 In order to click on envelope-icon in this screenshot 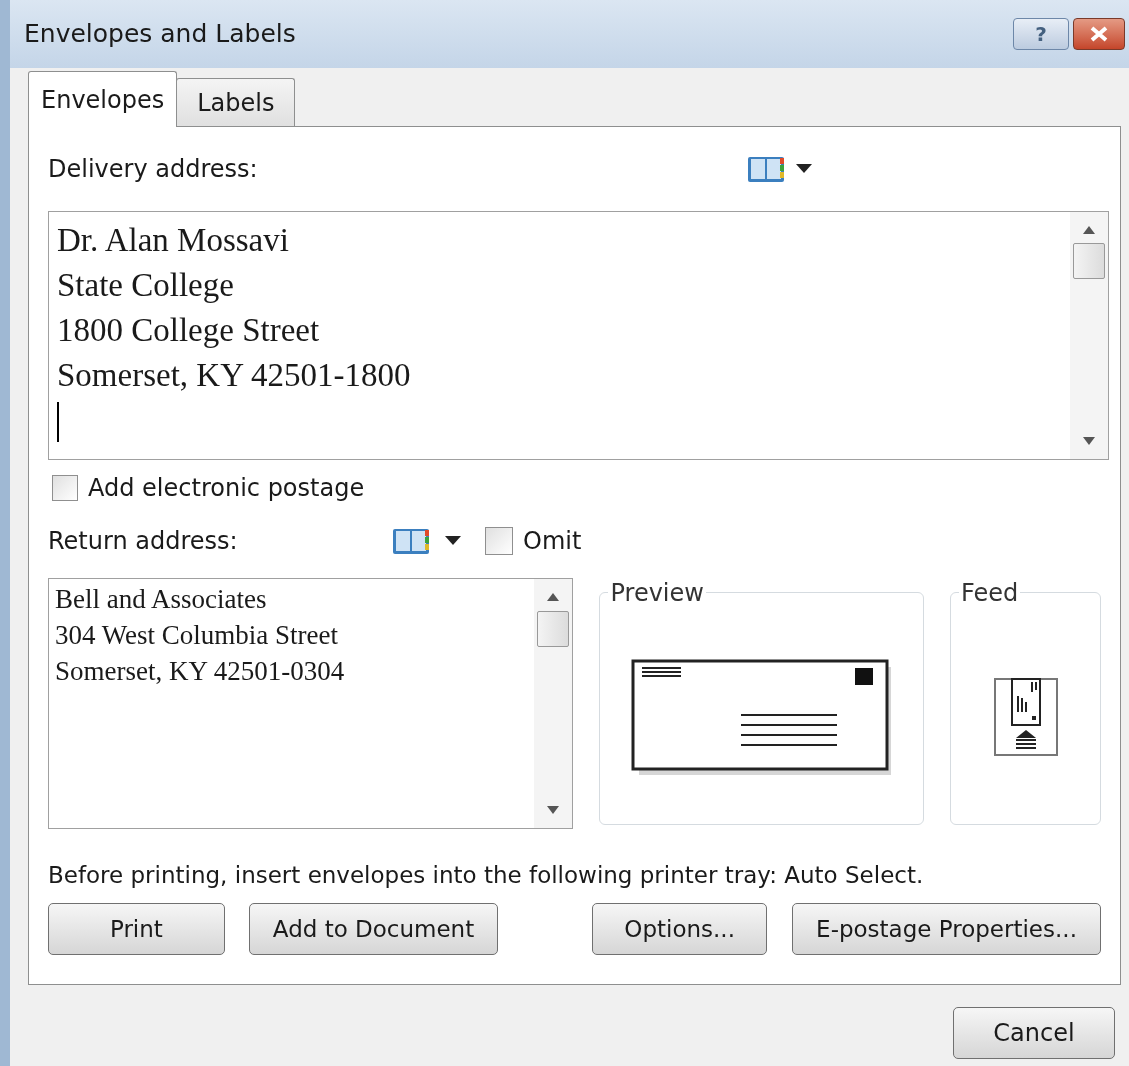, I will do `click(761, 717)`.